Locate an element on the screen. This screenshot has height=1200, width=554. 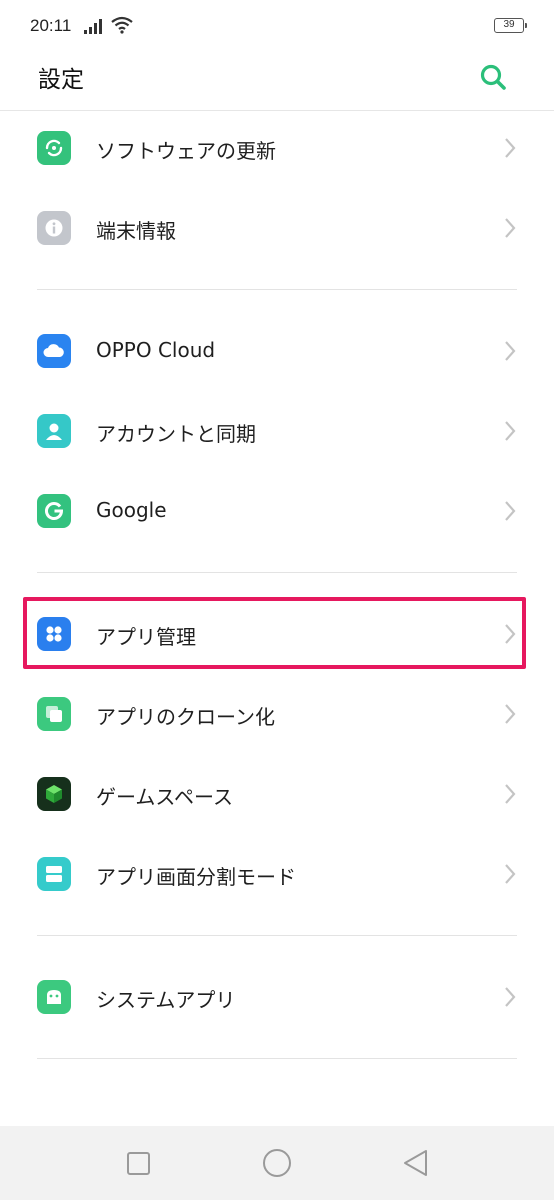
header: 設定 is located at coordinates (277, 81).